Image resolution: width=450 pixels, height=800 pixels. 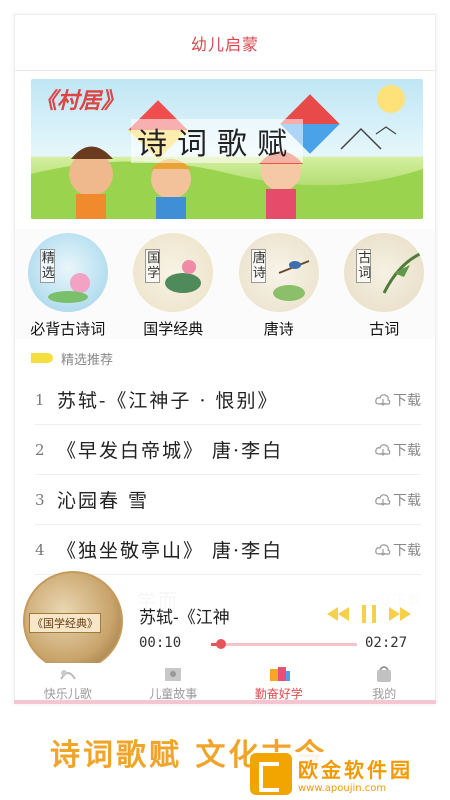 I want to click on music-player: 《国学经典》 苏轼-《江神 00:10 02:27, so click(x=225, y=621).